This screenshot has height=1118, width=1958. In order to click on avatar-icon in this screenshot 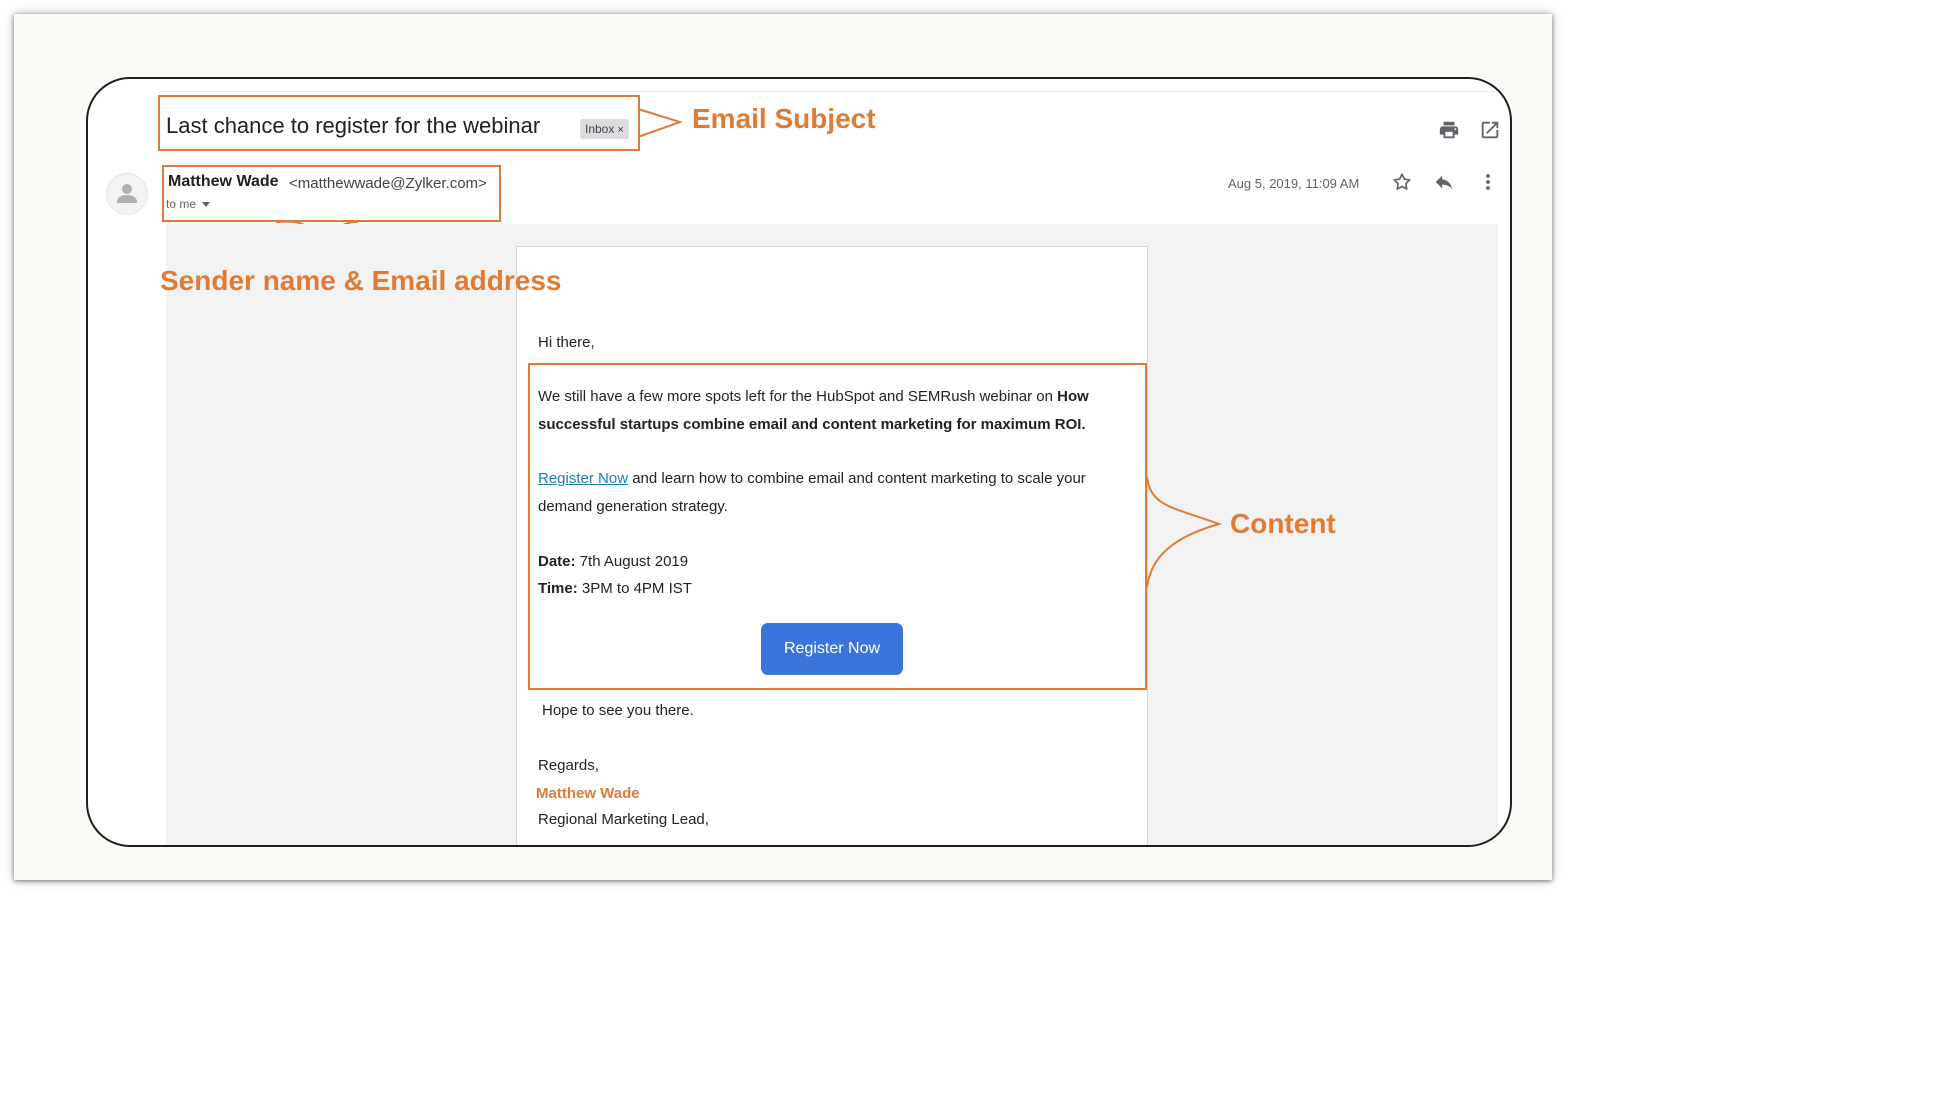, I will do `click(127, 193)`.